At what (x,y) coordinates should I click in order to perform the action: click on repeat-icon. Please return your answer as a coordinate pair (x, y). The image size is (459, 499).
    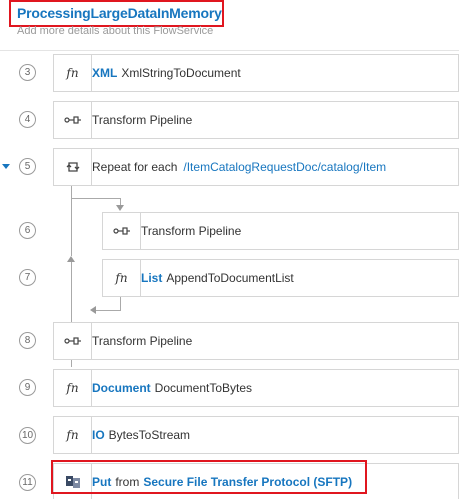
    Looking at the image, I should click on (73, 167).